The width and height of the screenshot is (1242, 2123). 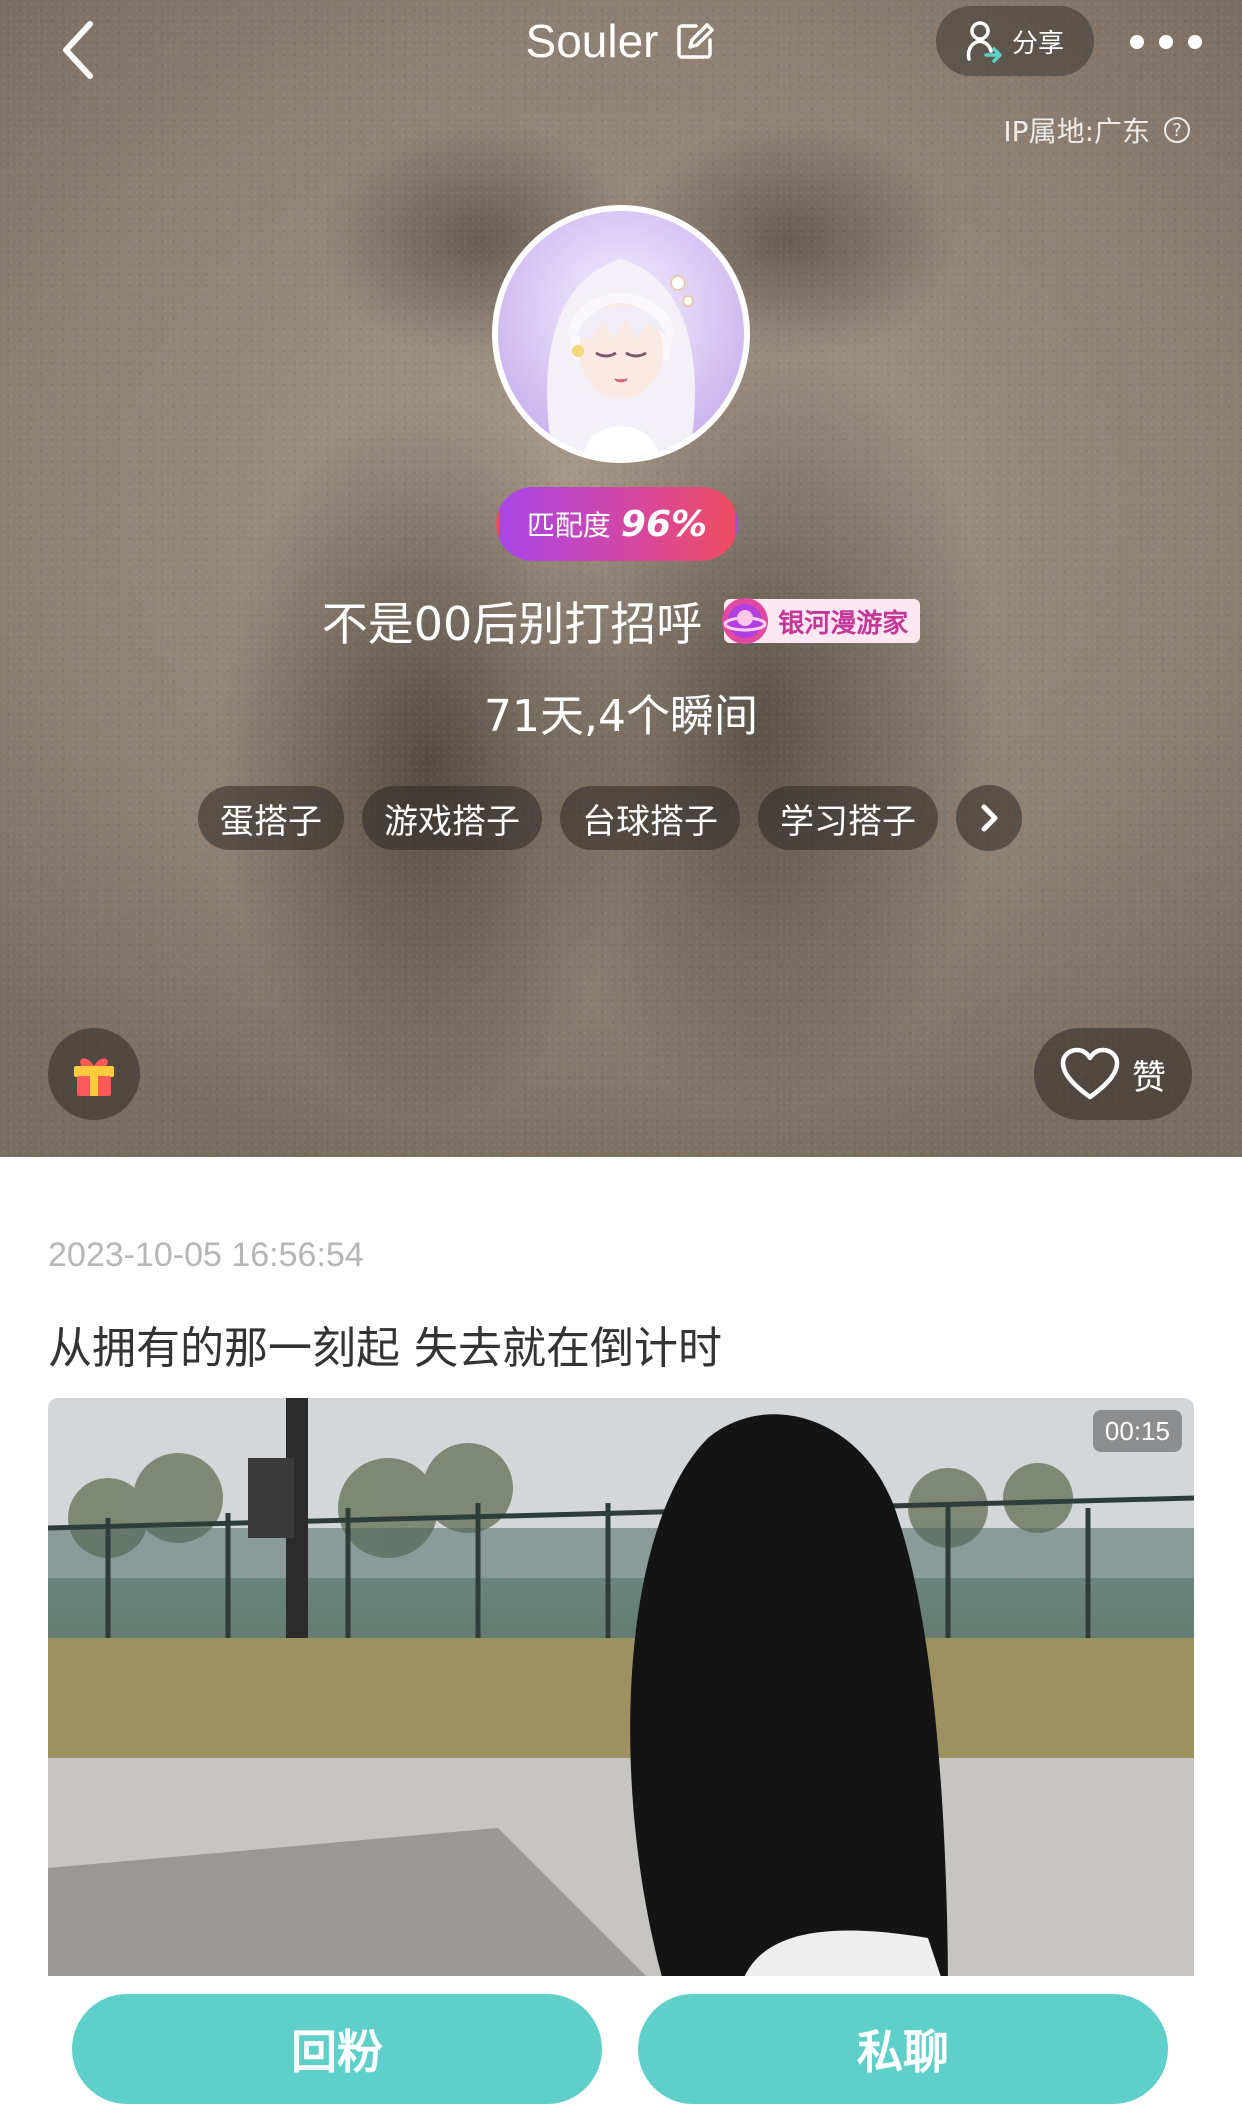 I want to click on match-badge: 匹配度 96%, so click(x=617, y=524).